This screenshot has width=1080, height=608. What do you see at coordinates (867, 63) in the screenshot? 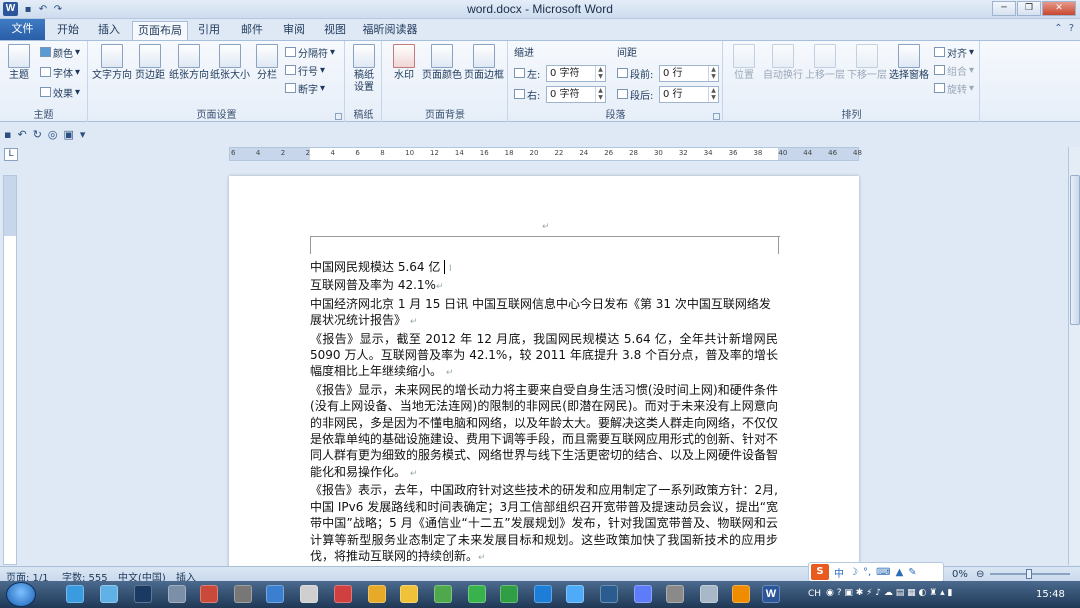
I see `send-backward-button: 下移一层` at bounding box center [867, 63].